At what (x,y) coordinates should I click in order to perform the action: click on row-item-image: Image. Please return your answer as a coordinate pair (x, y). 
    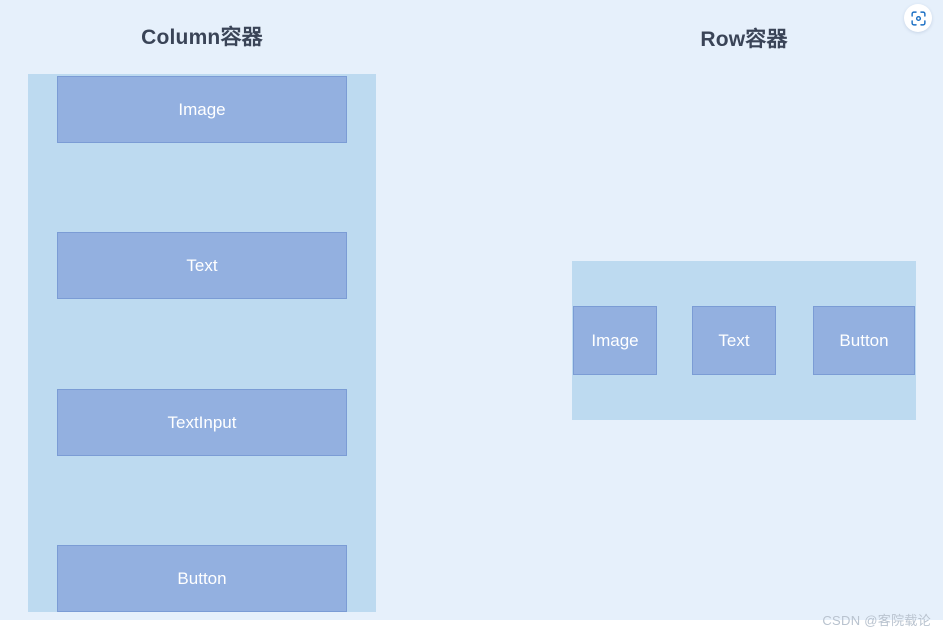
    Looking at the image, I should click on (615, 340).